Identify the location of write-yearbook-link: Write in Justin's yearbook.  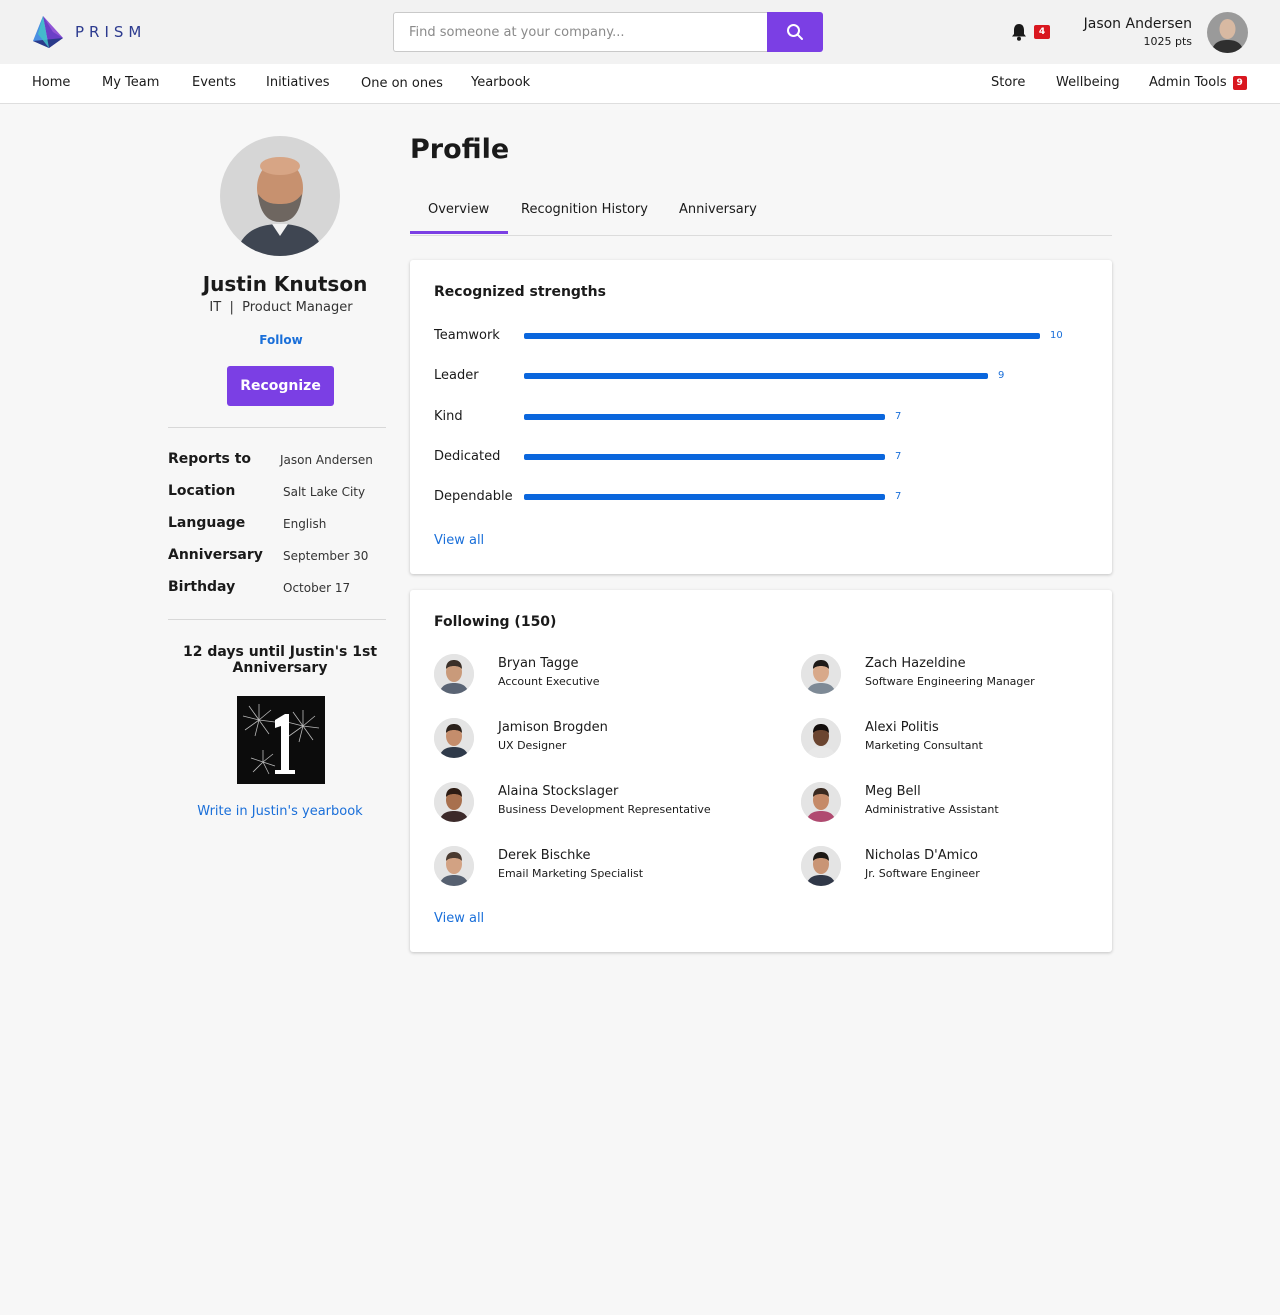
(280, 812).